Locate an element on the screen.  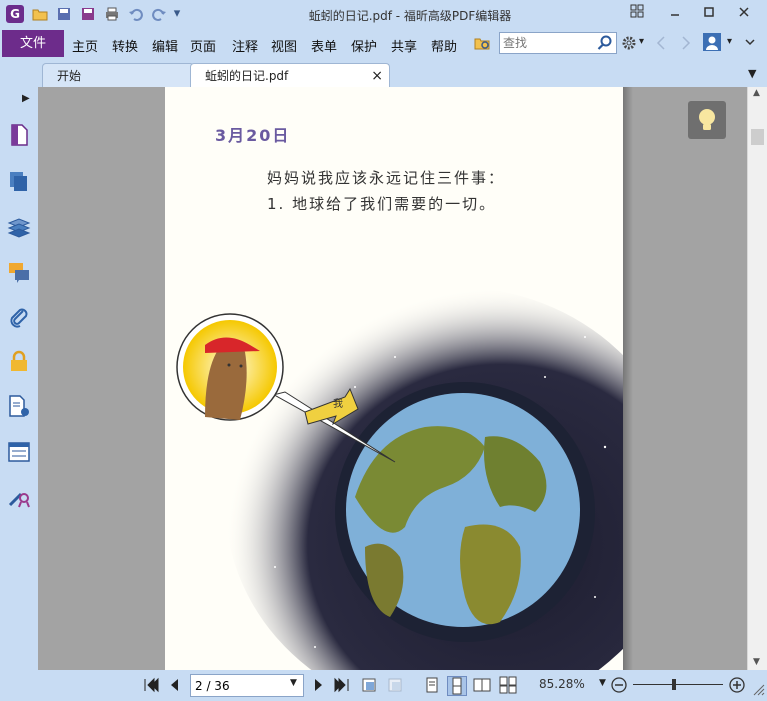
next-view-status-icon is located at coordinates (395, 685).